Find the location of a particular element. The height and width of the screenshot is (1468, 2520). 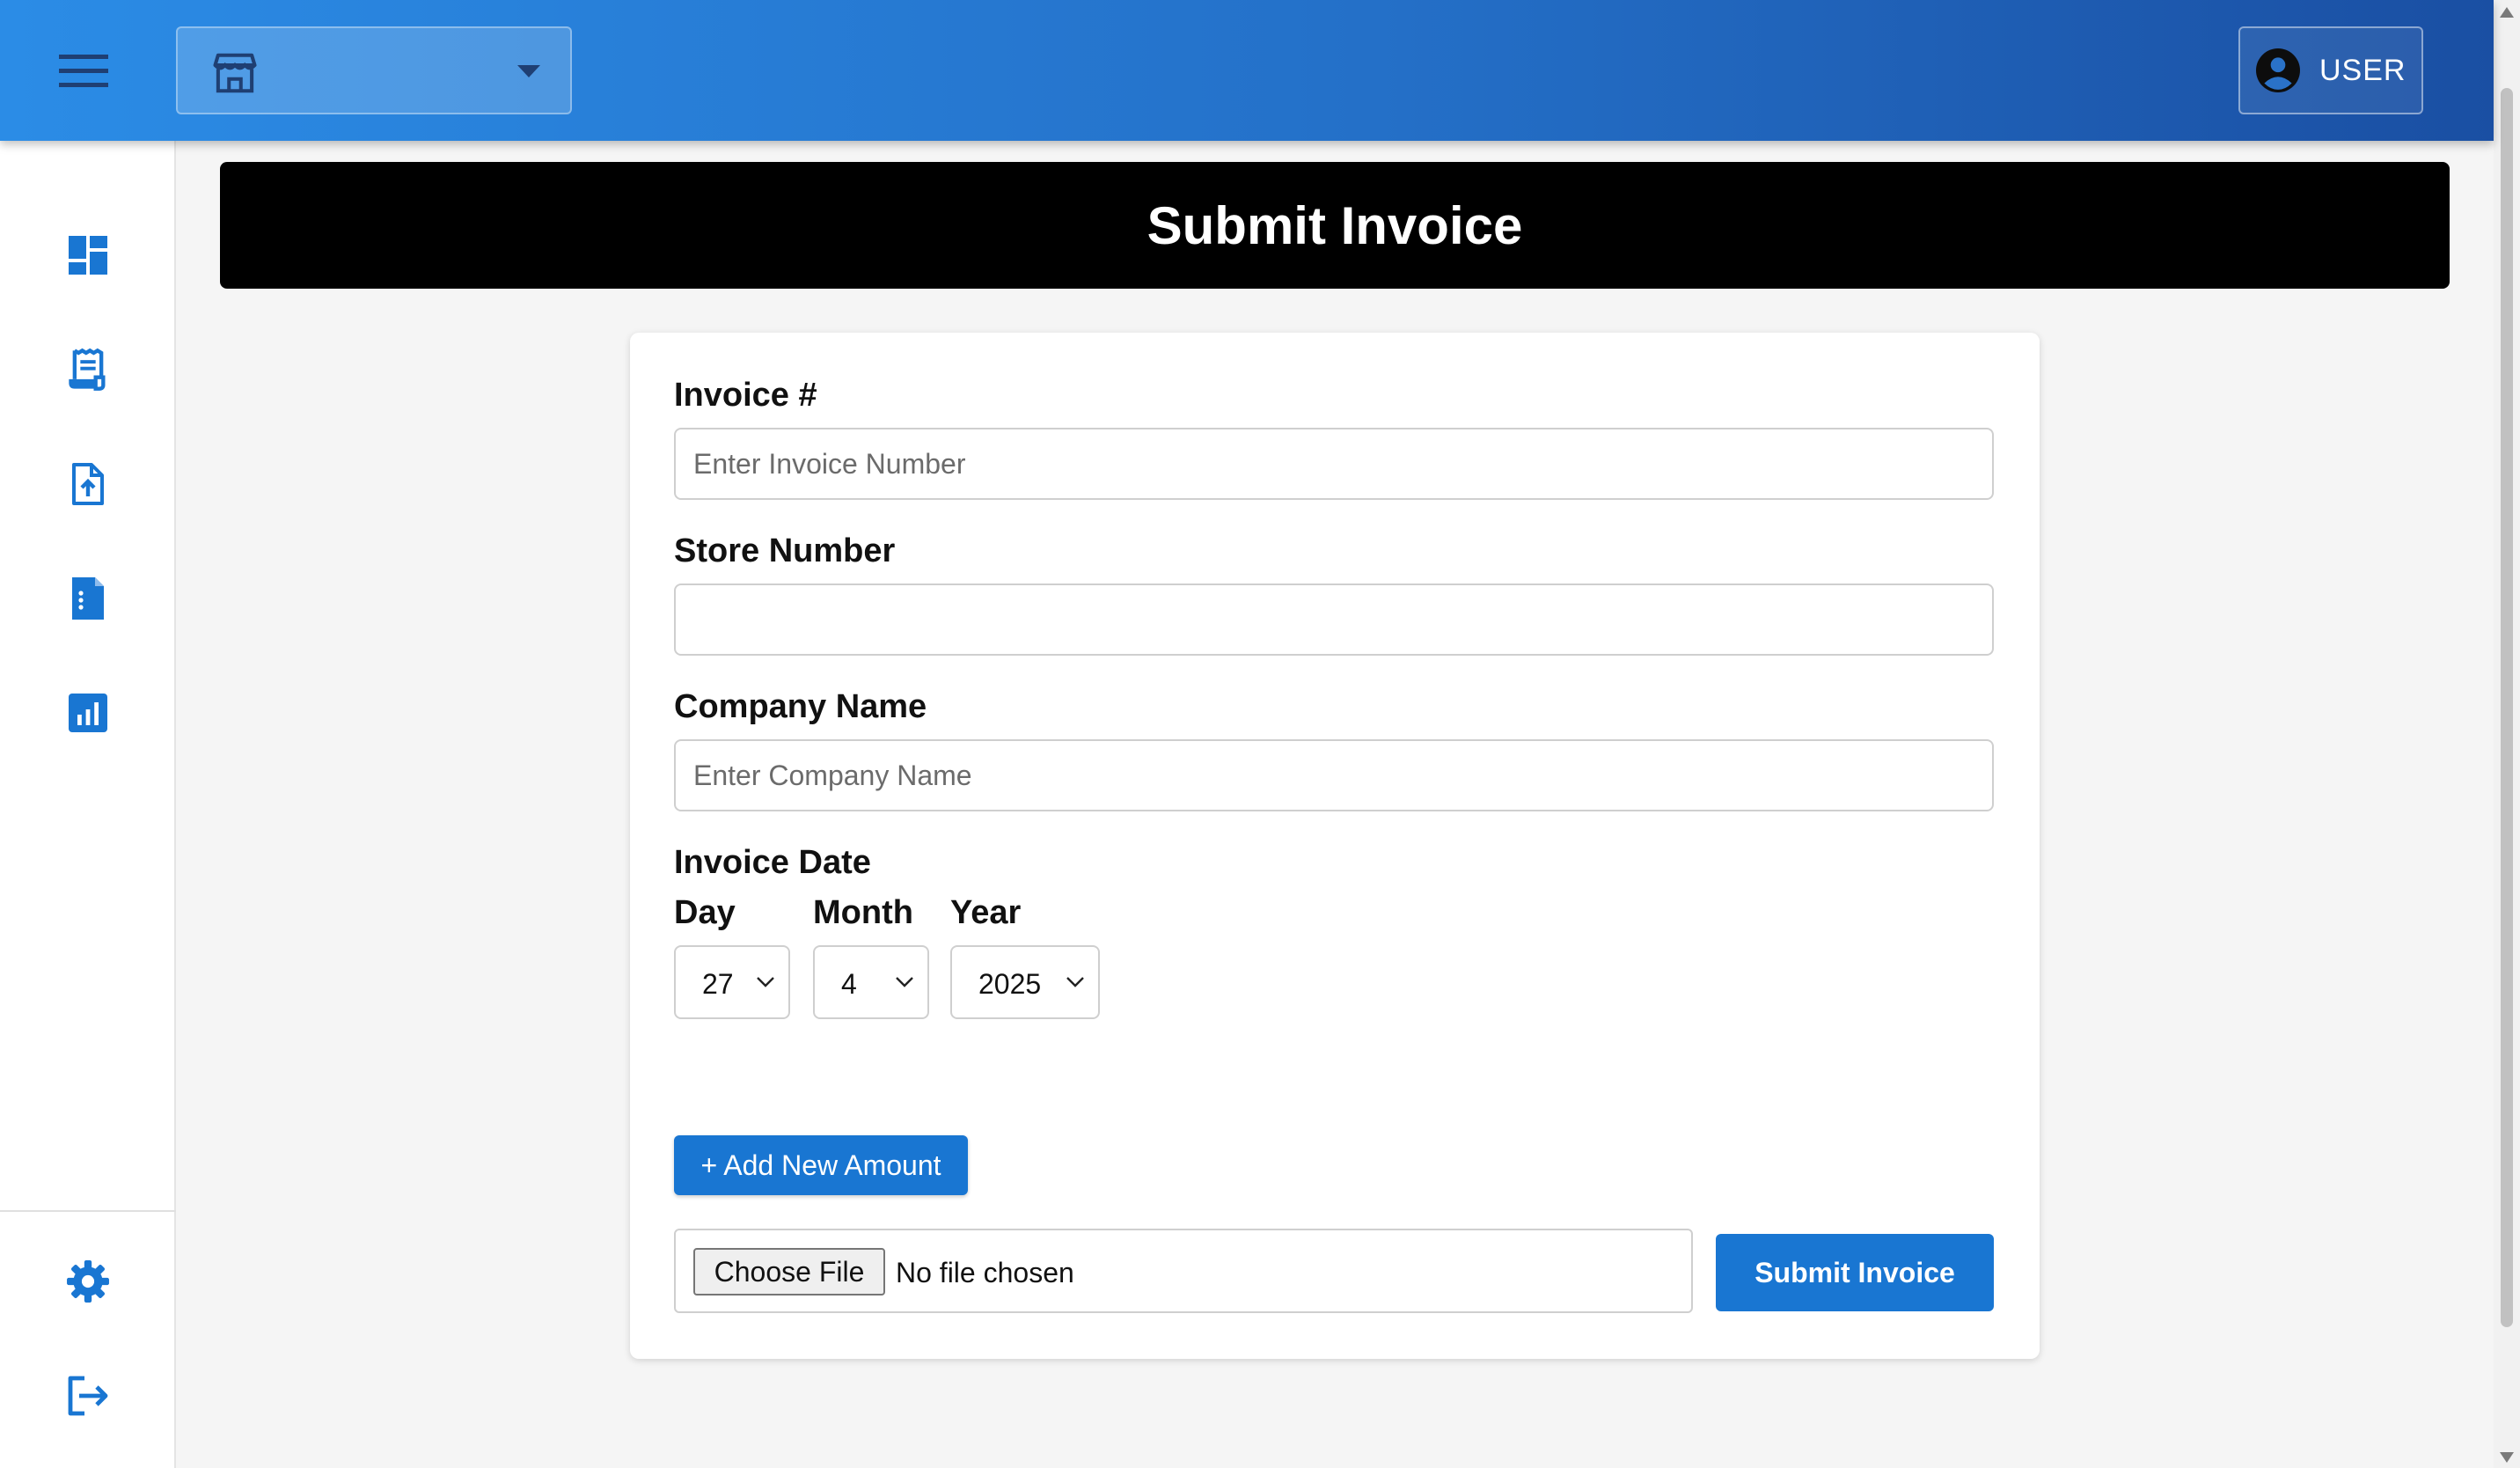

store-number-label: Store Number is located at coordinates (785, 550).